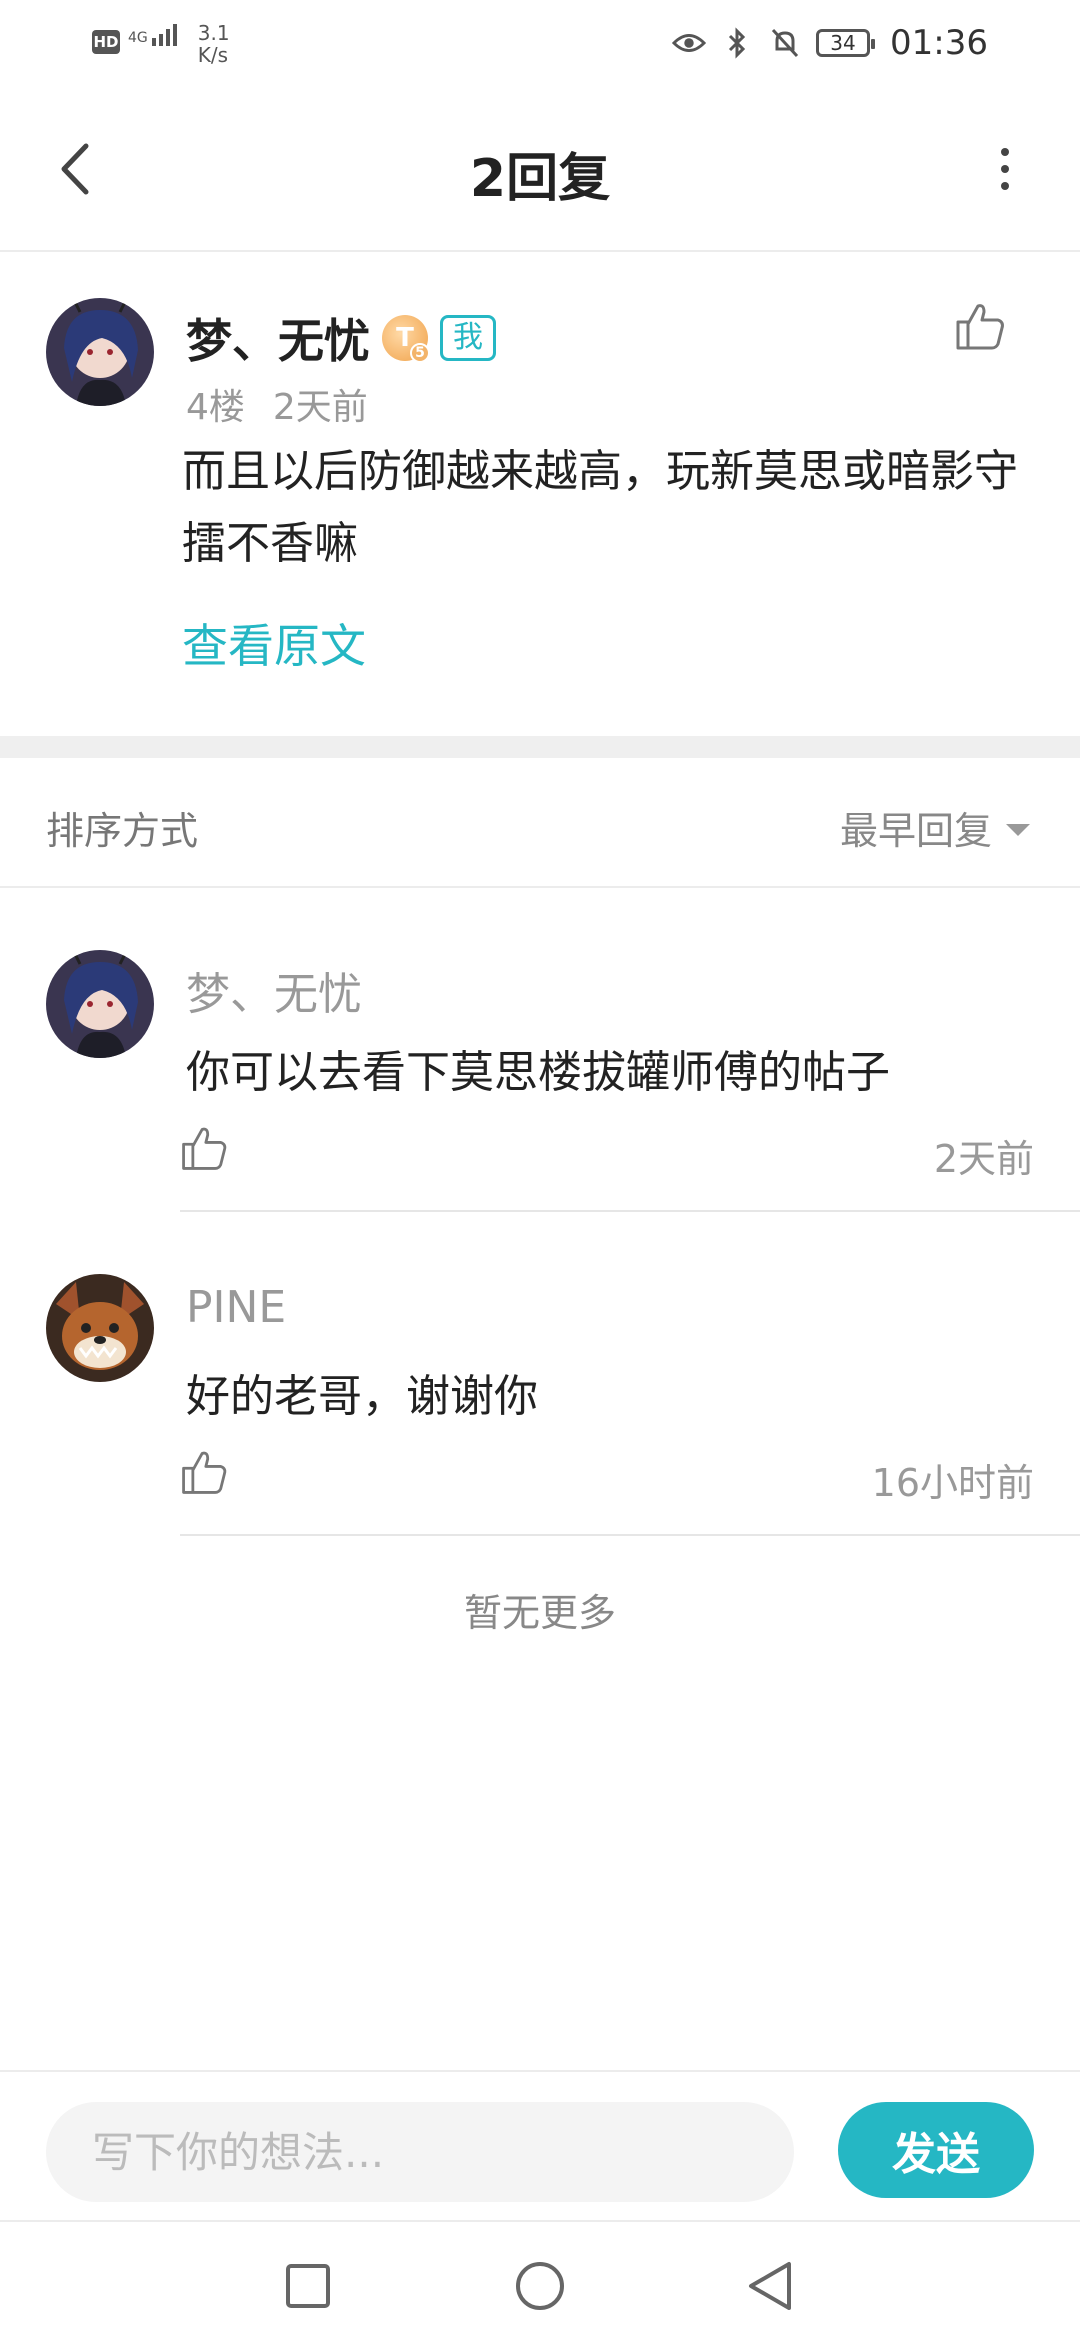  I want to click on status-right: 34 01:36, so click(830, 43).